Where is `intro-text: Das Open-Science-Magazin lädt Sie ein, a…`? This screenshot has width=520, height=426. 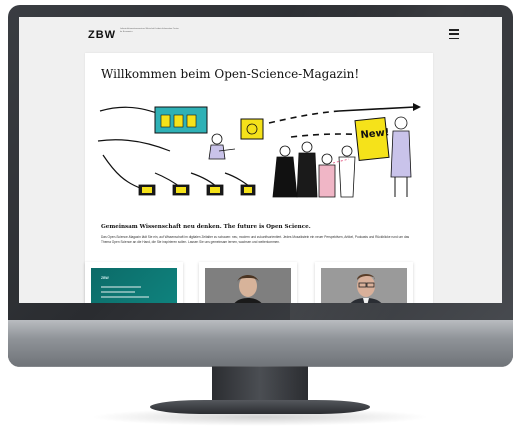 intro-text: Das Open-Science-Magazin lädt Sie ein, a… is located at coordinates (255, 239).